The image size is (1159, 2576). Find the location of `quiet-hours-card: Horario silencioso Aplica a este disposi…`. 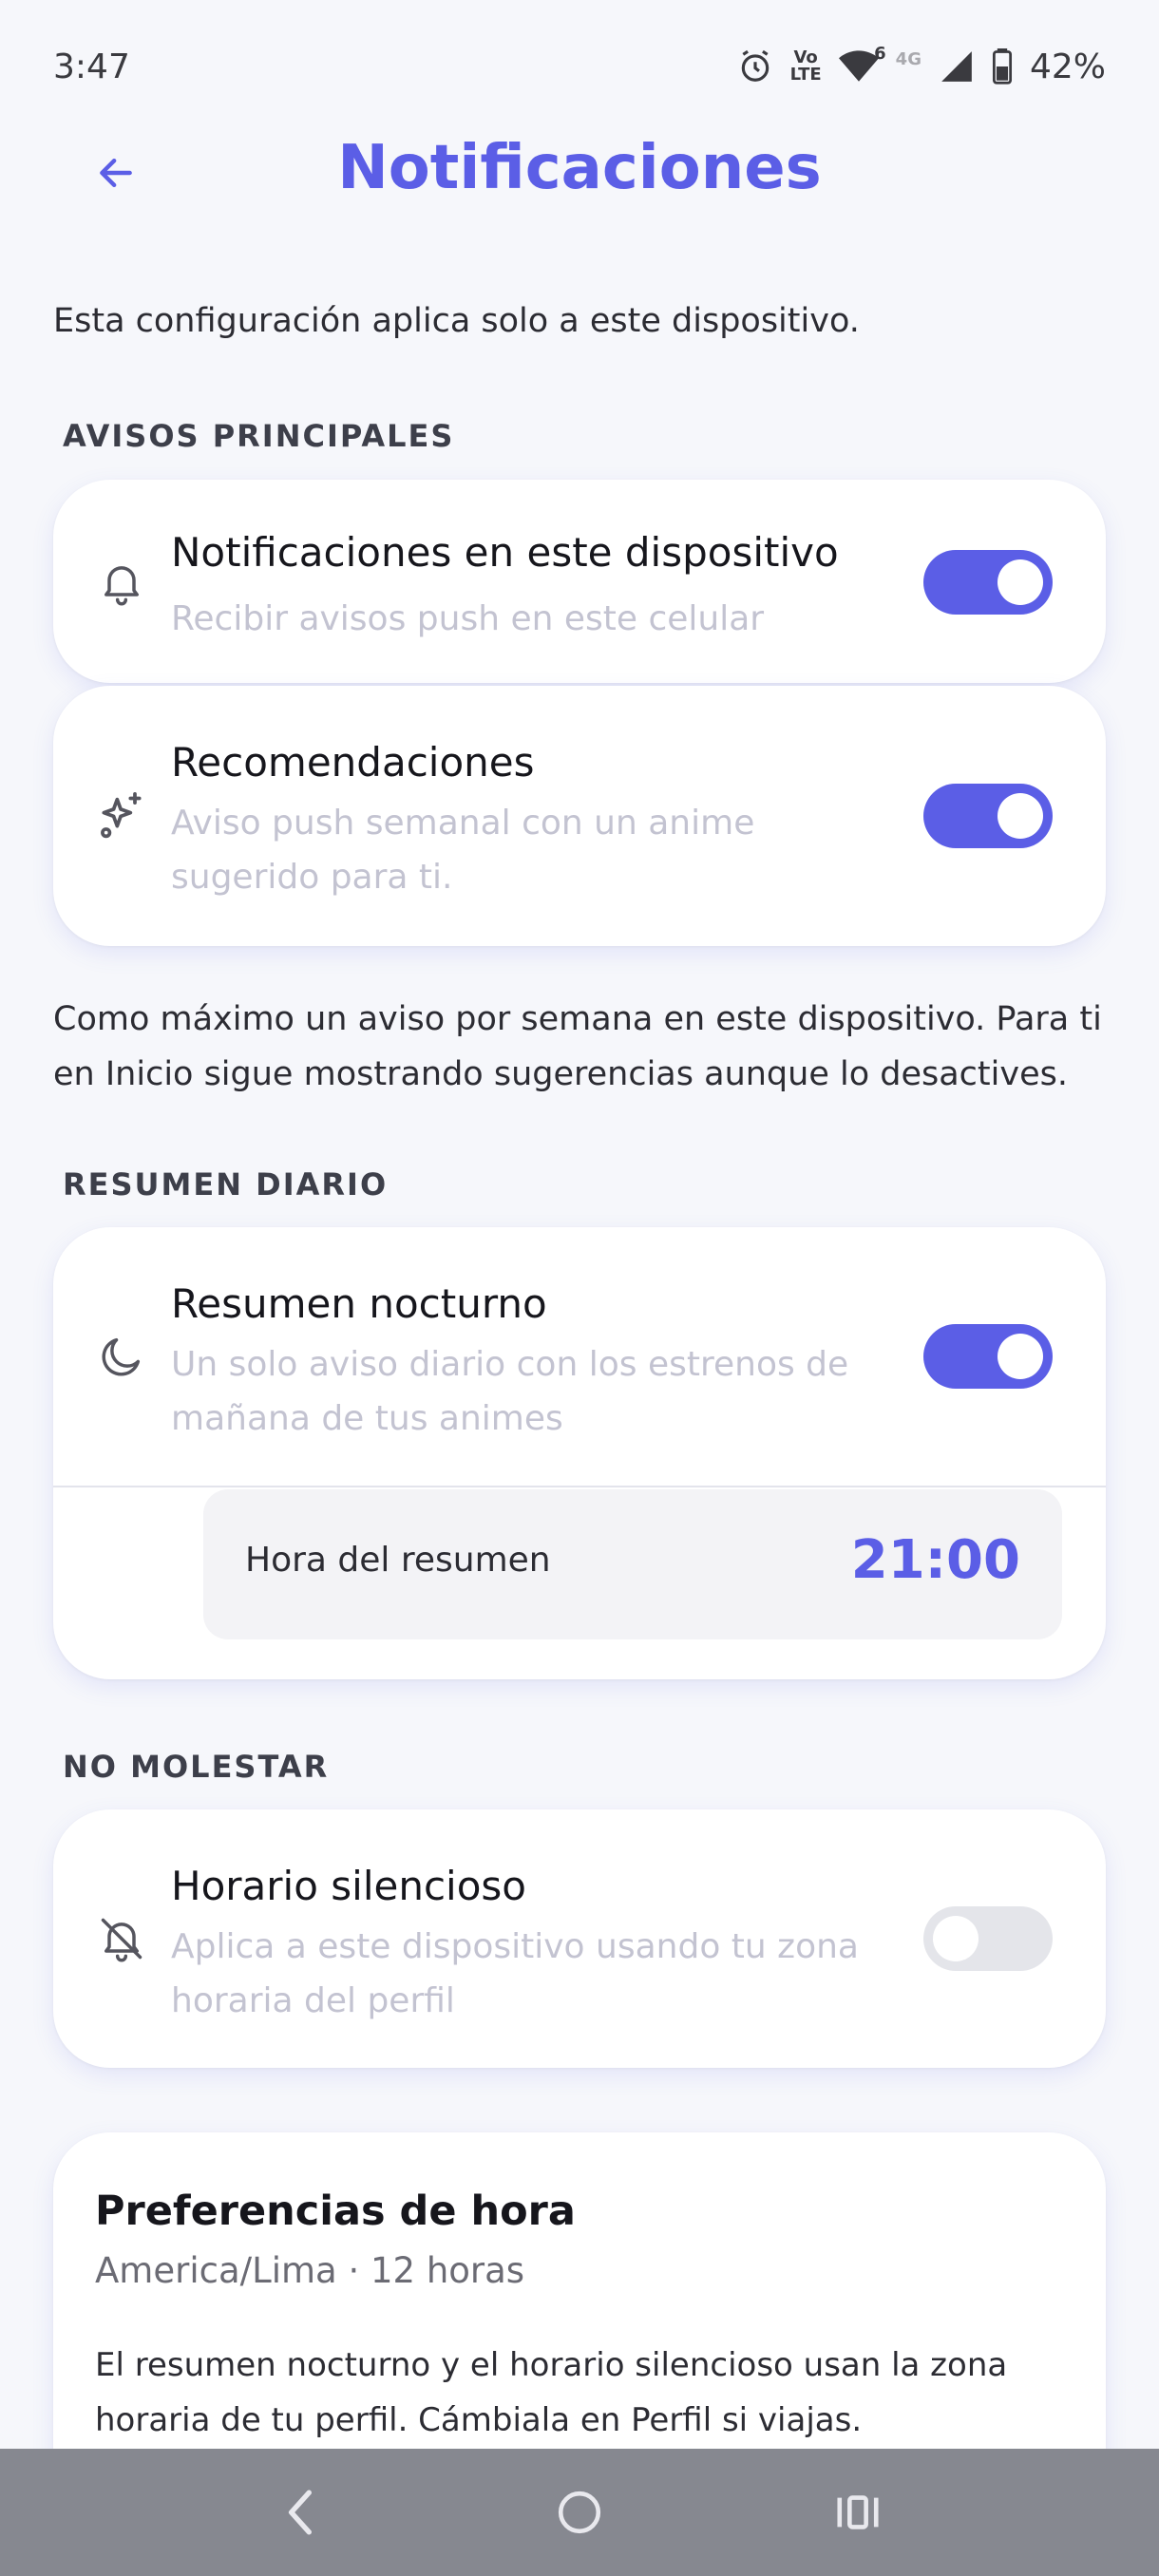

quiet-hours-card: Horario silencioso Aplica a este disposi… is located at coordinates (579, 1938).